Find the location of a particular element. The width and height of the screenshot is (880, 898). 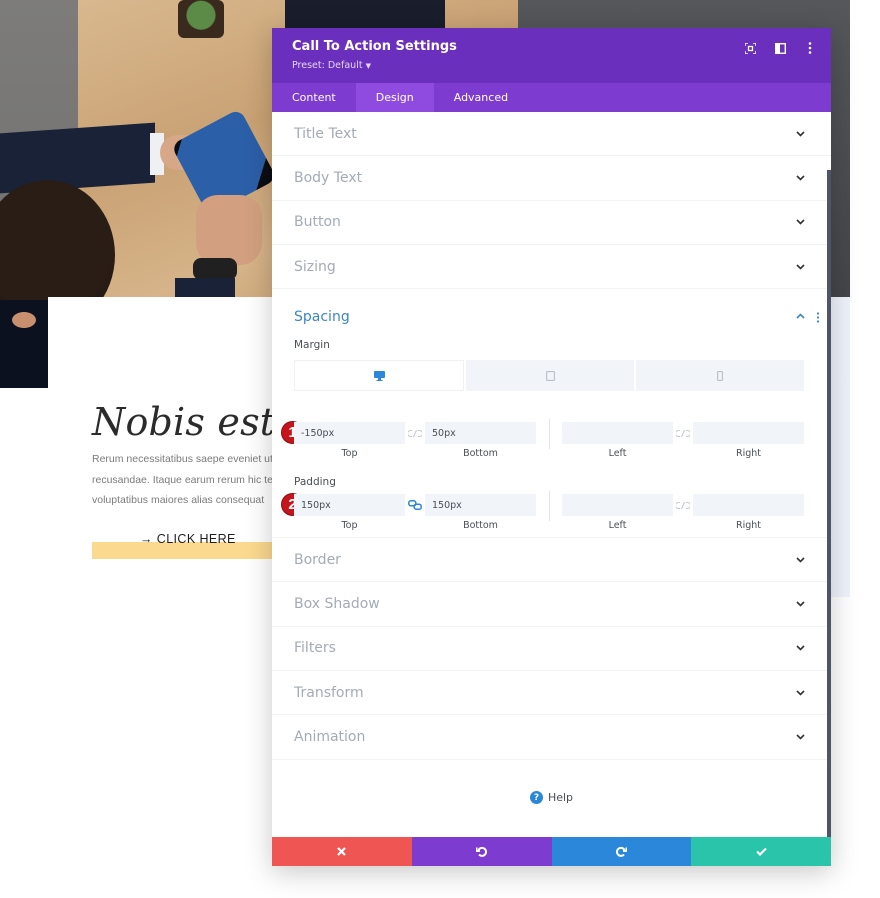

section-filters: Filters is located at coordinates (551, 649).